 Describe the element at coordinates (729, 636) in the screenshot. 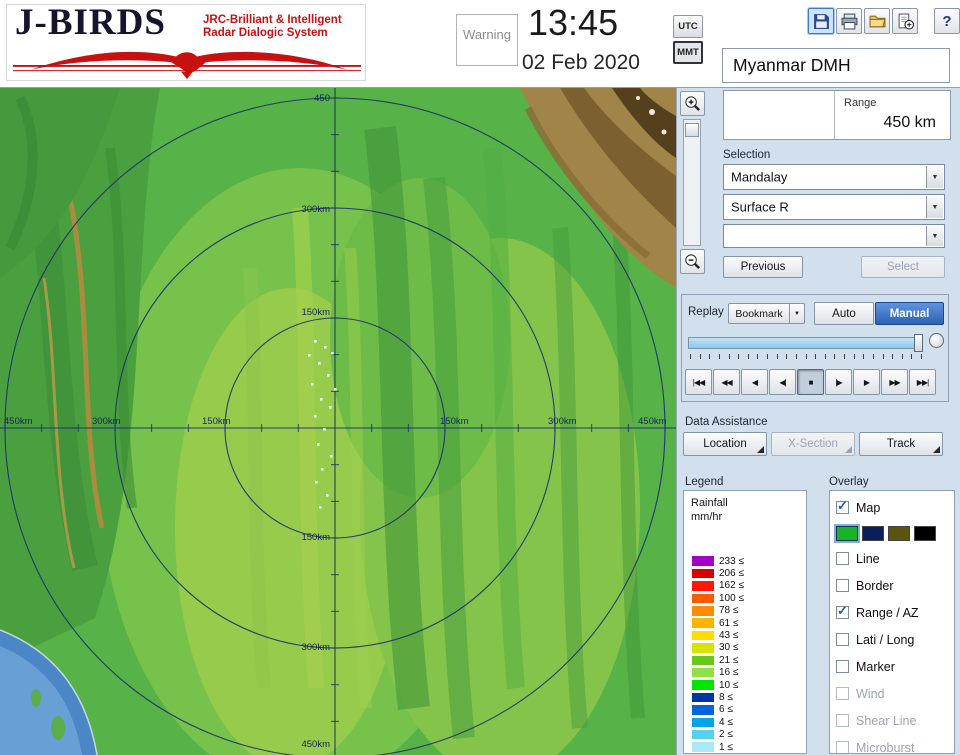

I see `legend-value: 43 ≤` at that location.